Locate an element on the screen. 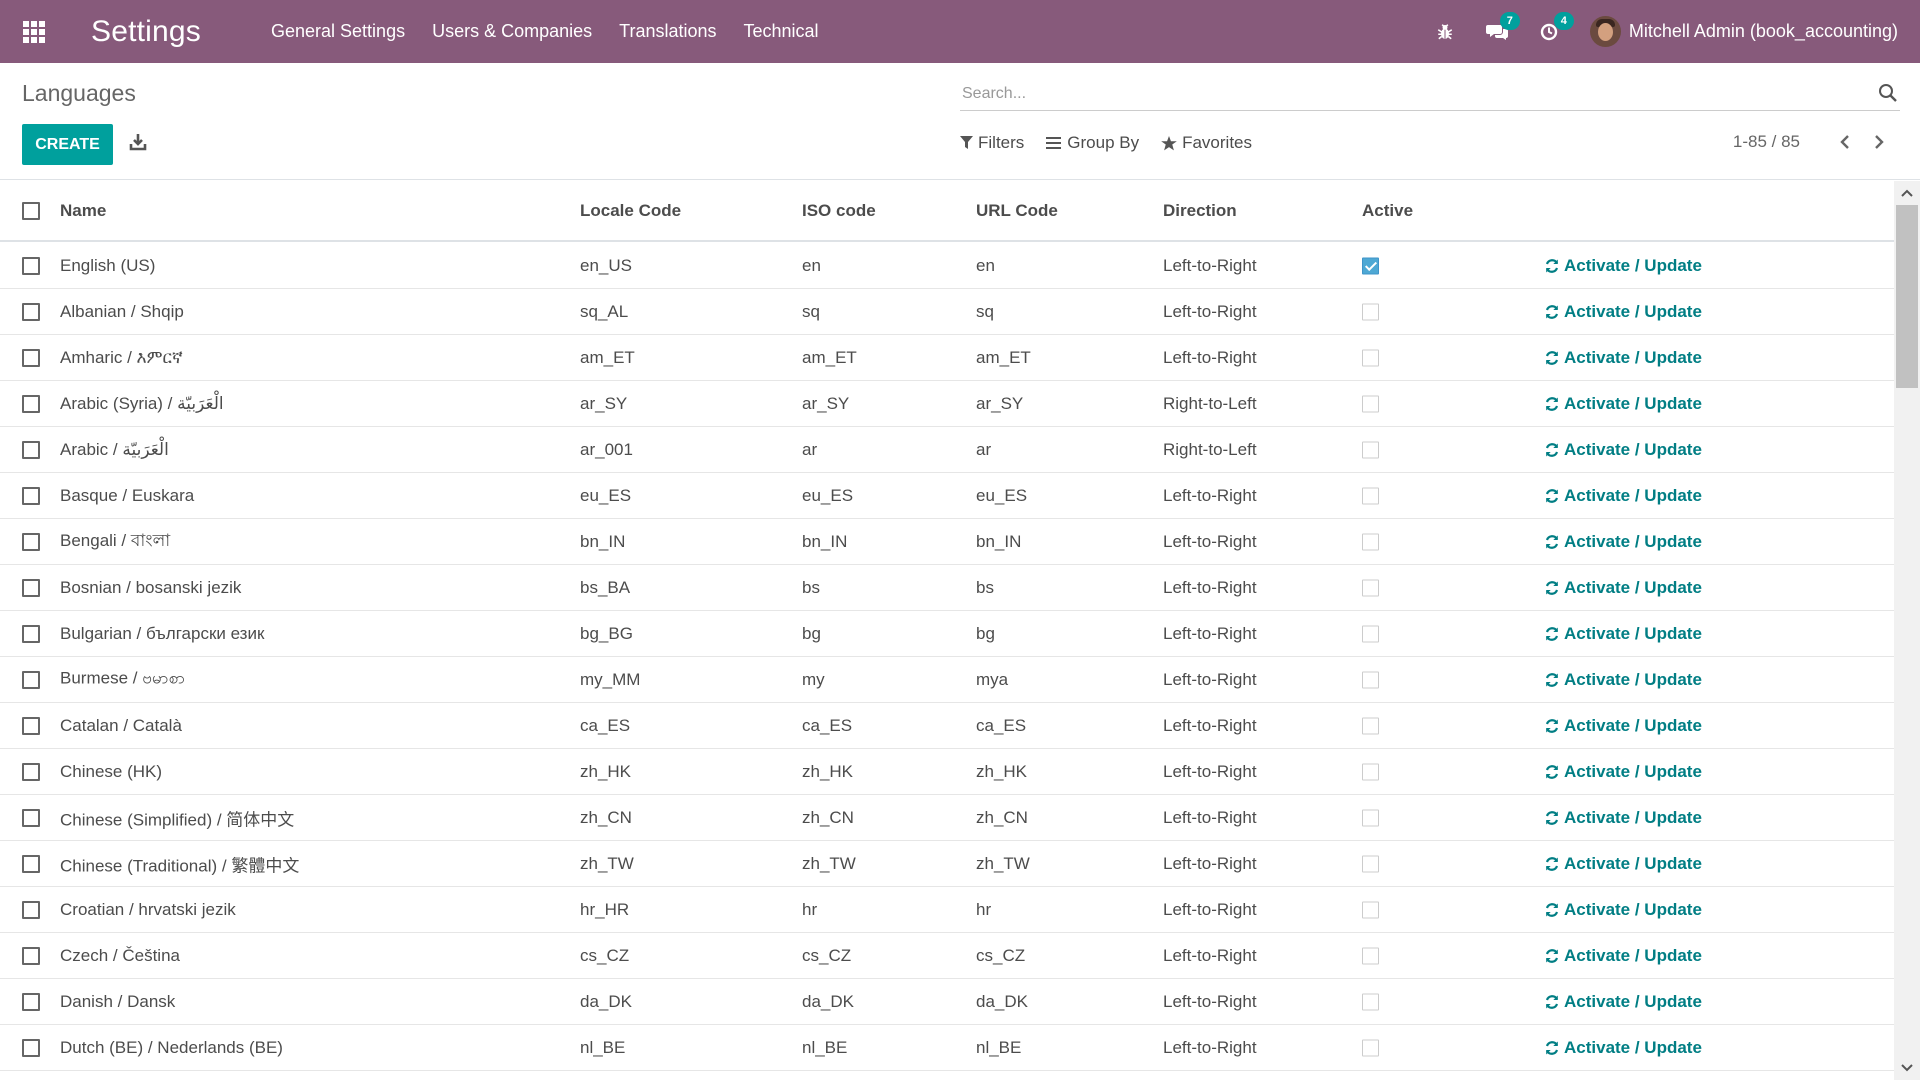  search-icon is located at coordinates (1889, 94).